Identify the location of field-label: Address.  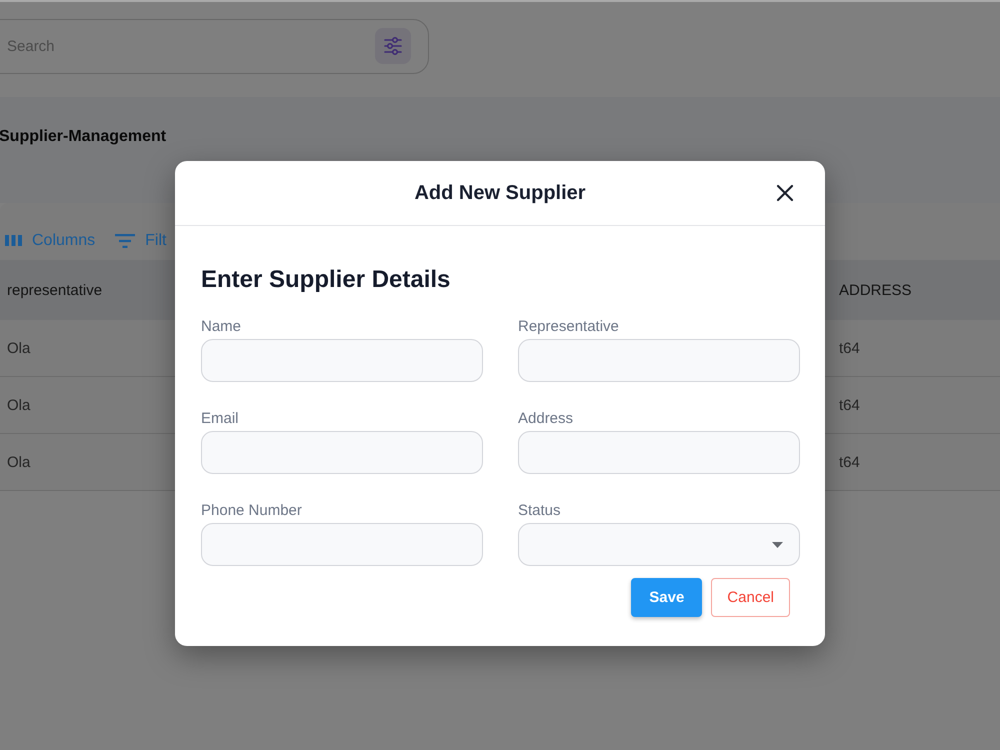
(546, 419).